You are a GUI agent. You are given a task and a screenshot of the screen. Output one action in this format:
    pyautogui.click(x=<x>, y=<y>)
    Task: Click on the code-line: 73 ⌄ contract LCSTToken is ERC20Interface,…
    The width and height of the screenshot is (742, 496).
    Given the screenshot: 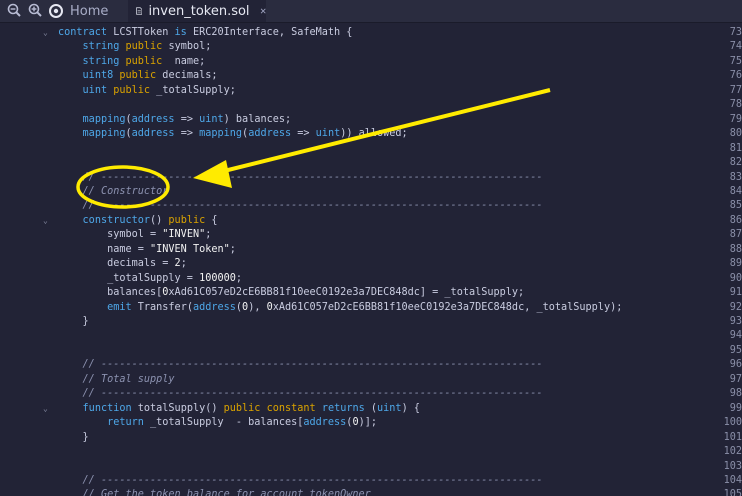 What is the action you would take?
    pyautogui.click(x=371, y=33)
    